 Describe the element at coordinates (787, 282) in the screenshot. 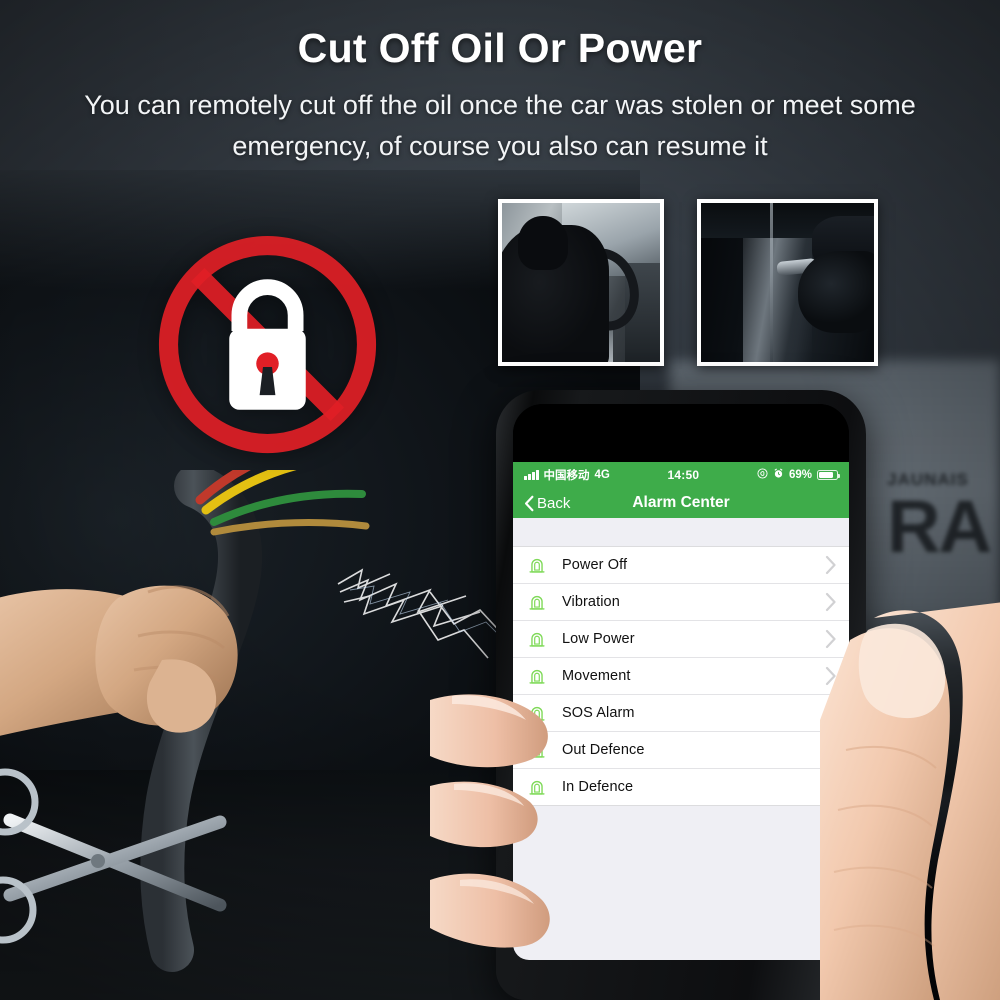

I see `thief-at-car-door-photo` at that location.